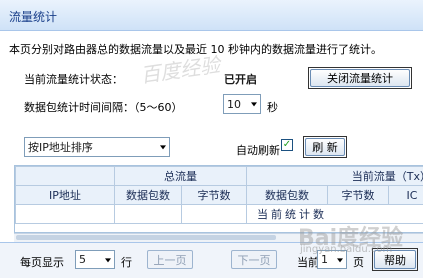  I want to click on stop-stats-button: 关闭流量统计, so click(360, 78).